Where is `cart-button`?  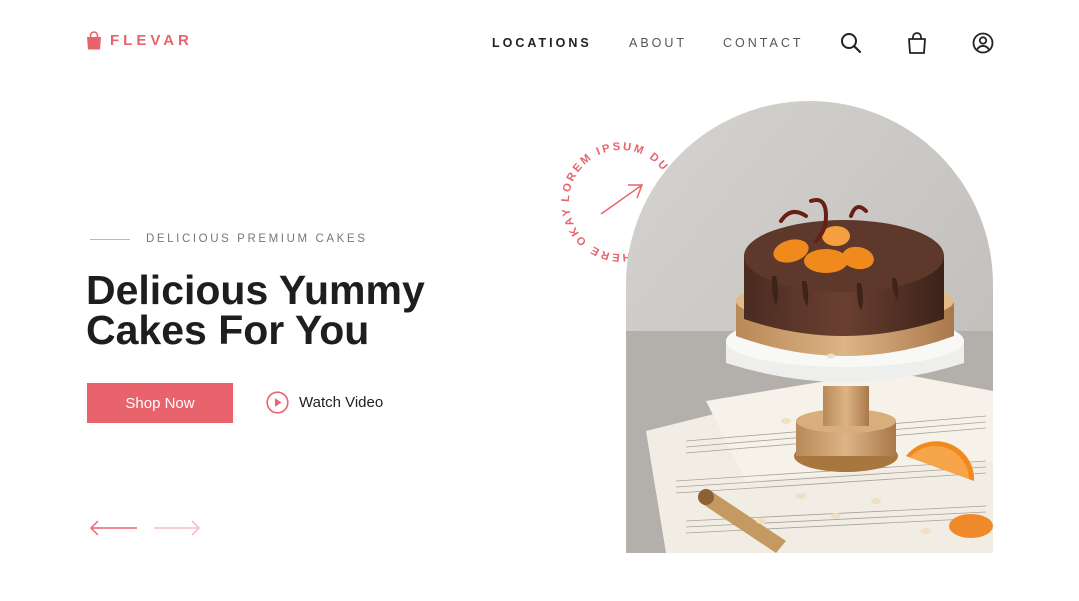 cart-button is located at coordinates (917, 43).